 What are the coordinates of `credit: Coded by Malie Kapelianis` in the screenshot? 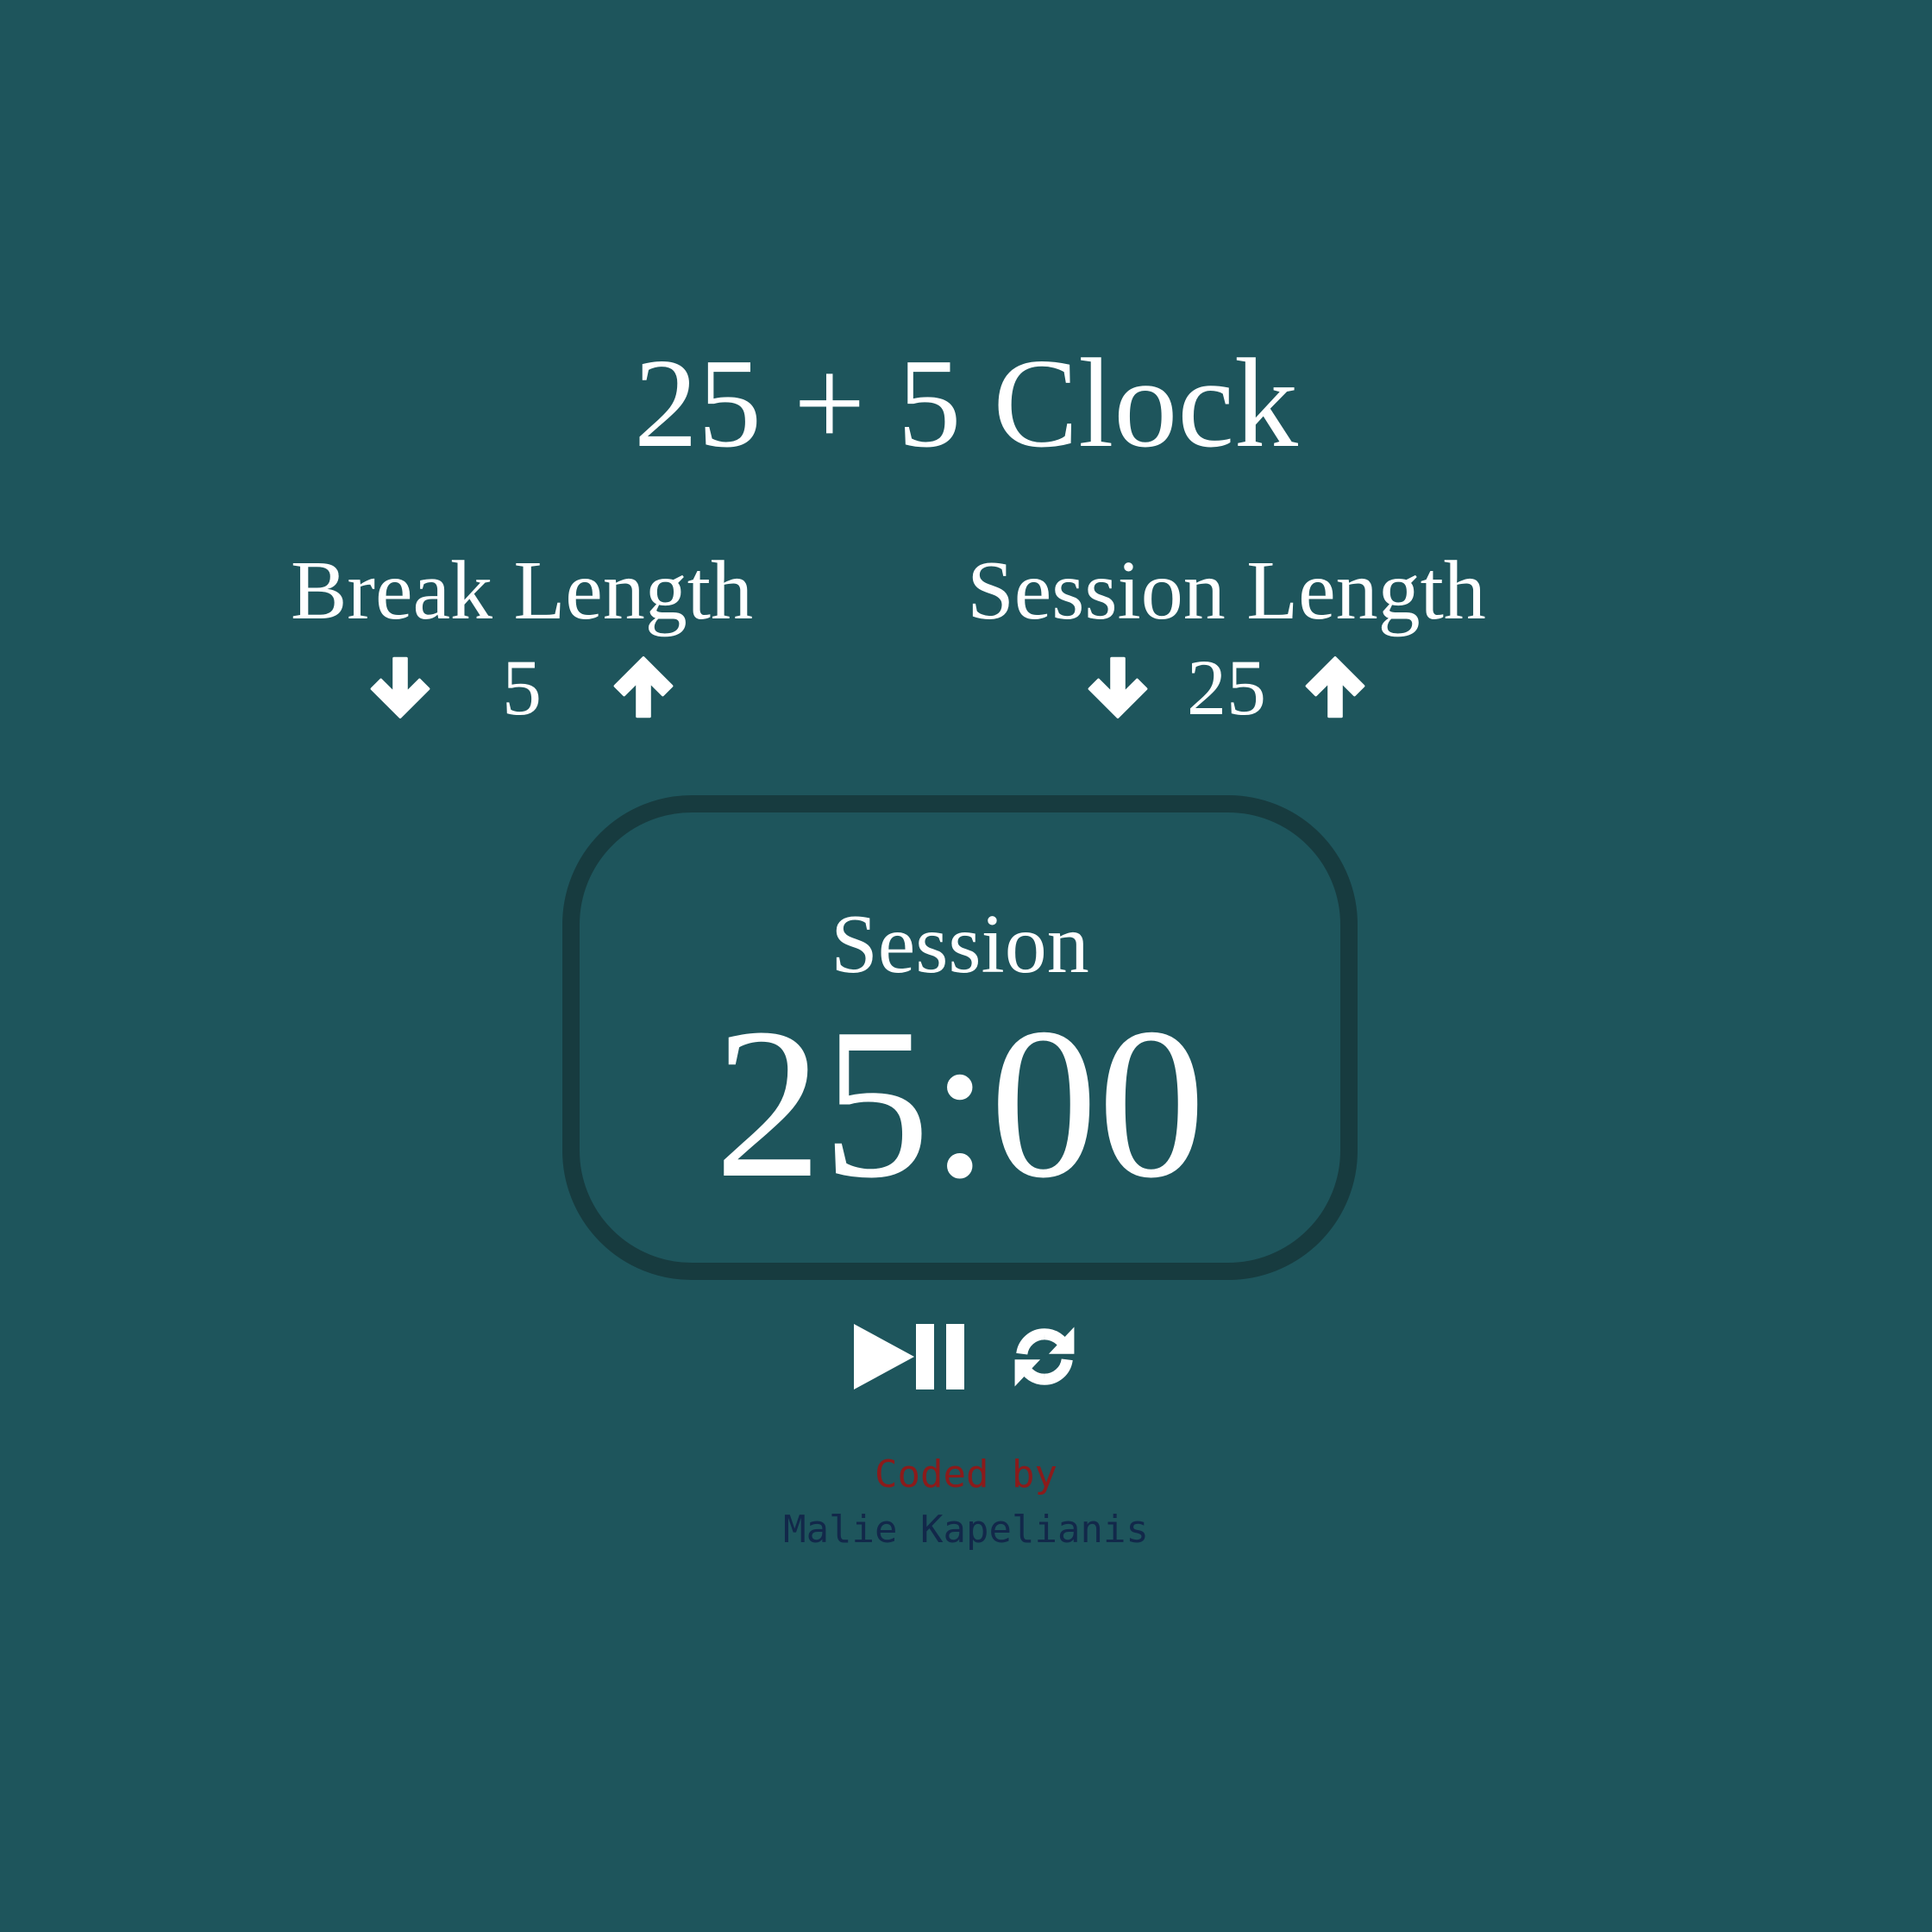 It's located at (966, 1503).